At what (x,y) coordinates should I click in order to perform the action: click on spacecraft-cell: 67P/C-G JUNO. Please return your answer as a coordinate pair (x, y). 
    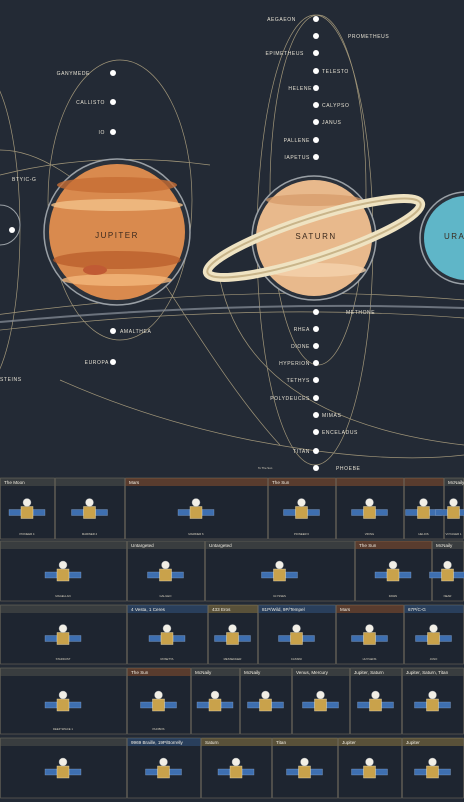
    Looking at the image, I should click on (434, 634).